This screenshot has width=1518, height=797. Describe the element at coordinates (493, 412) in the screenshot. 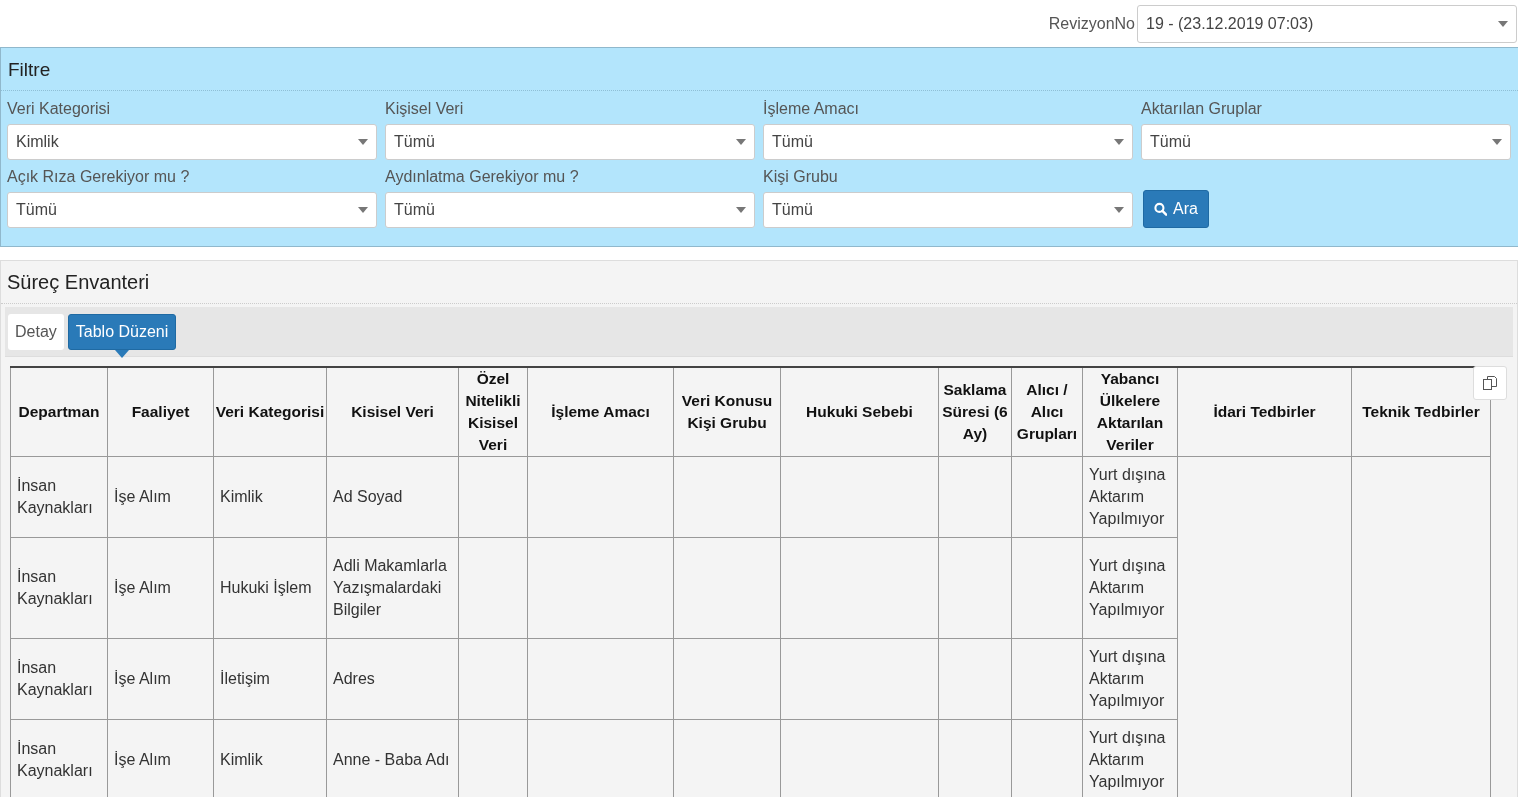

I see `column-header: Özel Nitelikli Kisisel Veri` at that location.